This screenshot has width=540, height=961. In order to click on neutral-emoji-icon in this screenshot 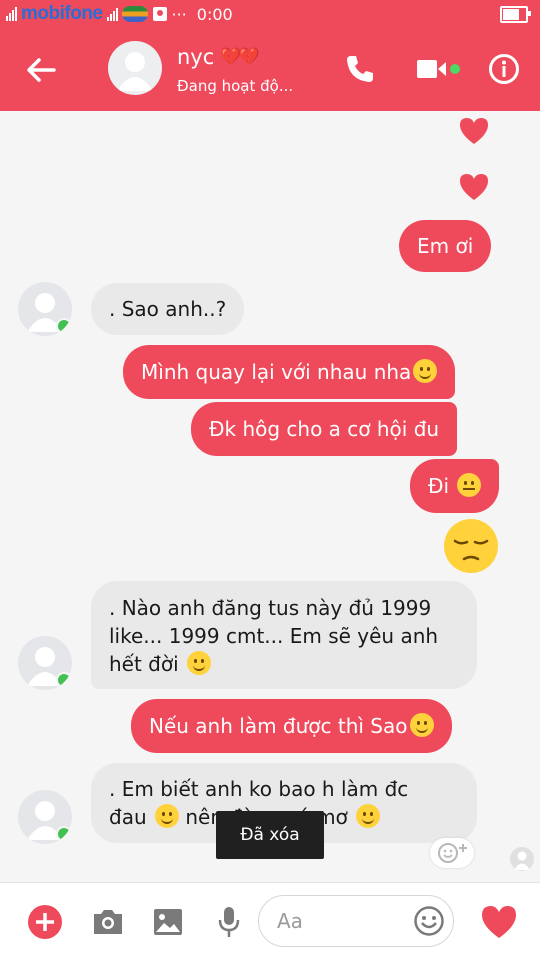, I will do `click(469, 485)`.